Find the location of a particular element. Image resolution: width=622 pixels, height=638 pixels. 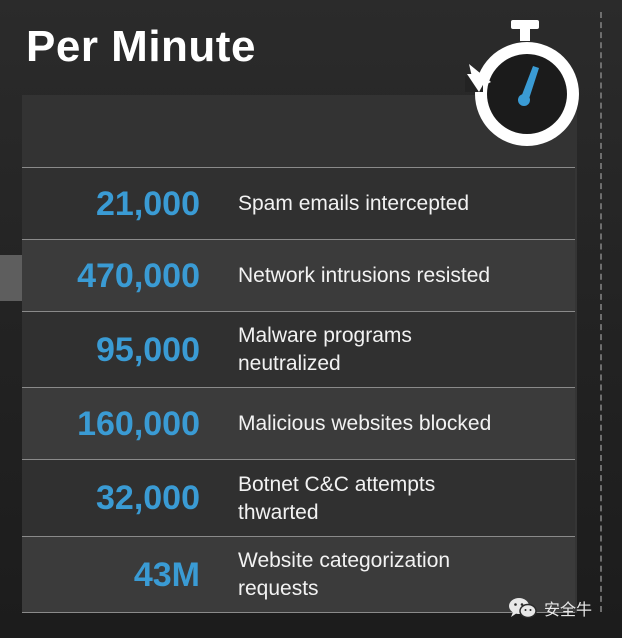

stat-label: Spam emails intercepted is located at coordinates (354, 203).